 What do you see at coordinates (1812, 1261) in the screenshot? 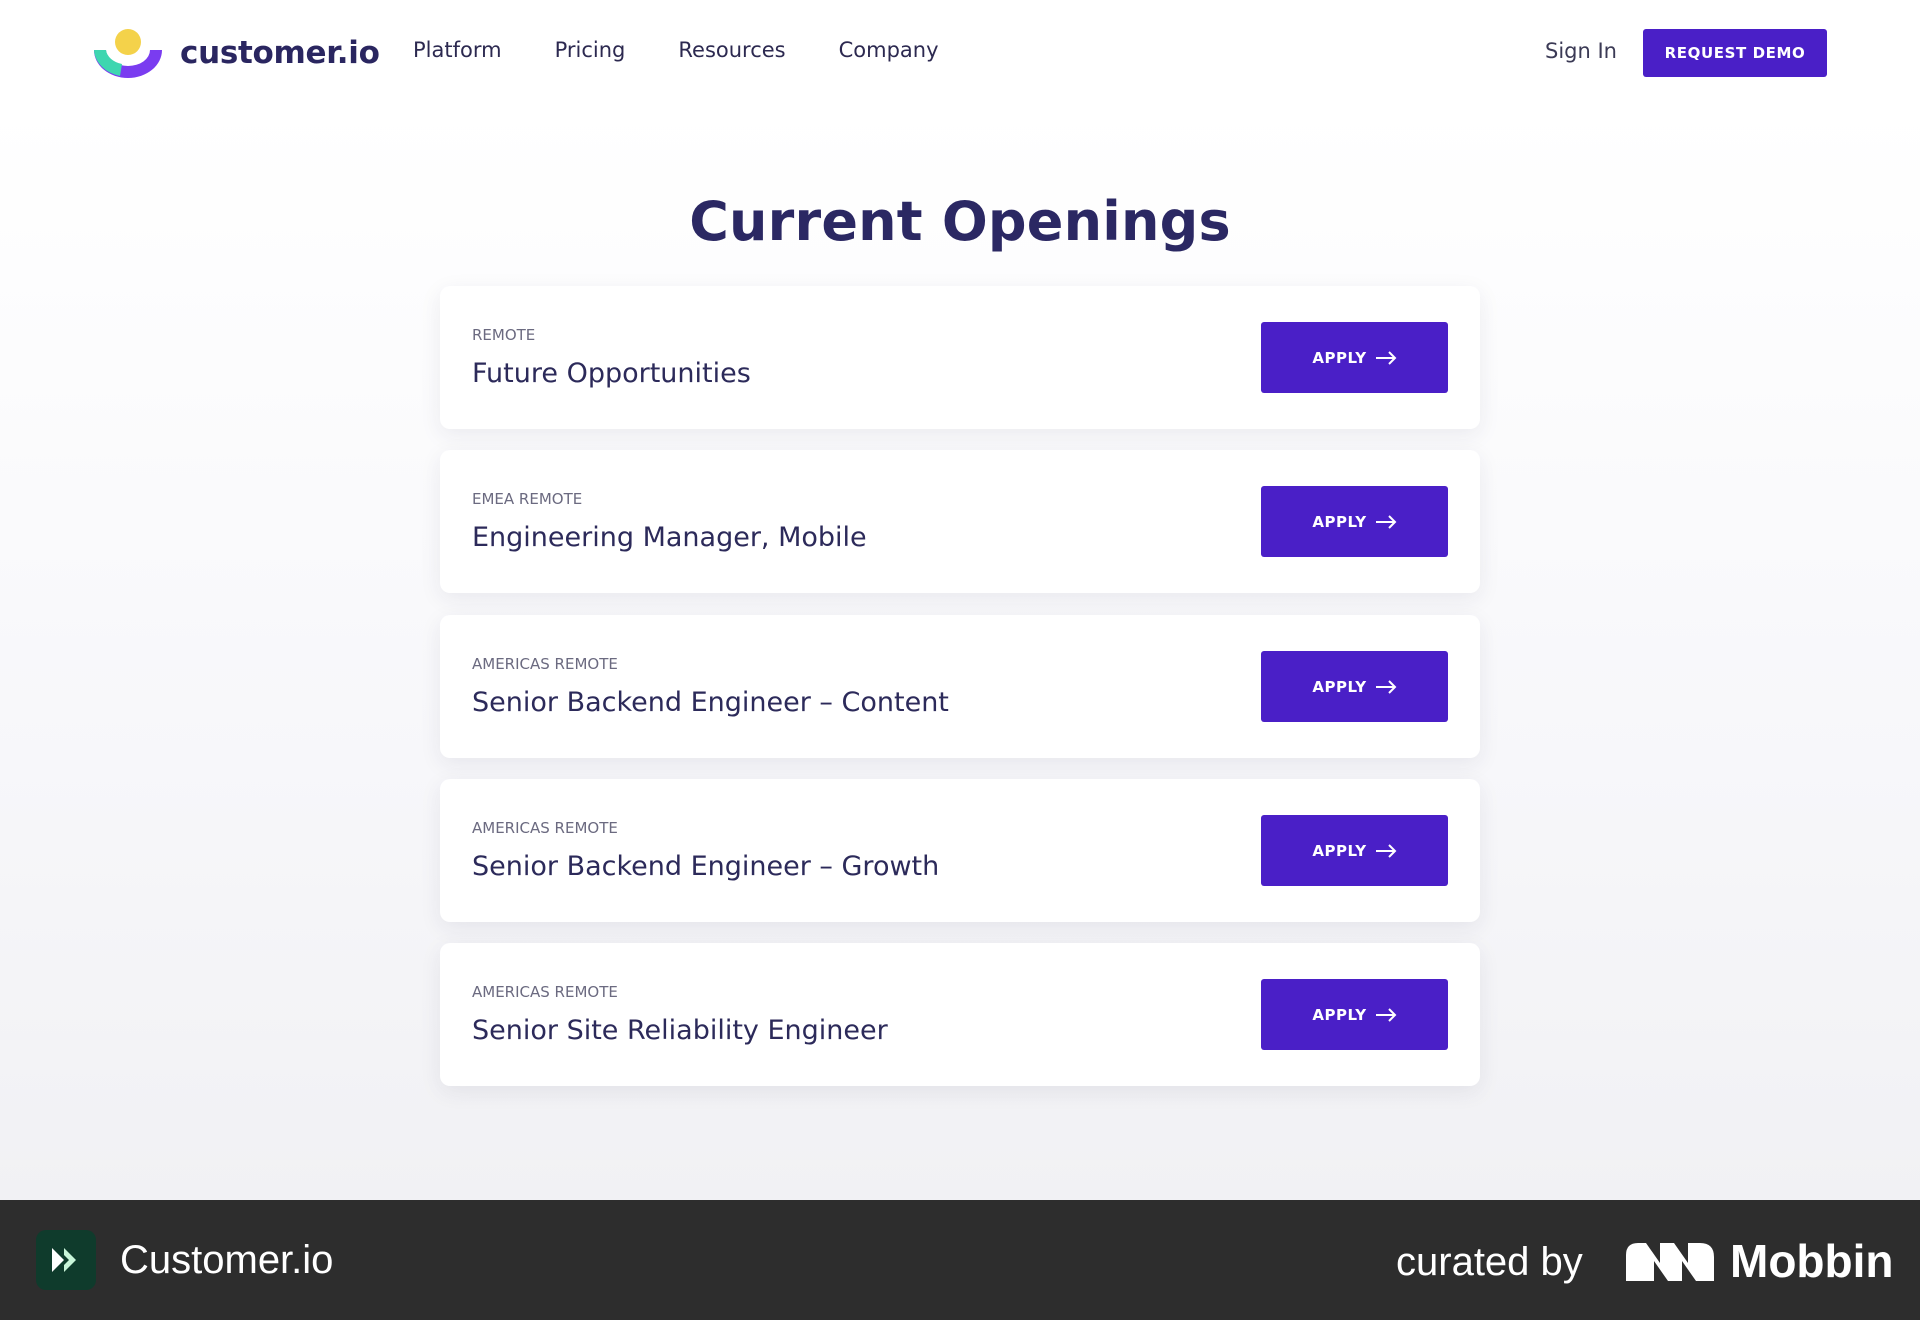
I see `mobbin-wordmark: Mobbin` at bounding box center [1812, 1261].